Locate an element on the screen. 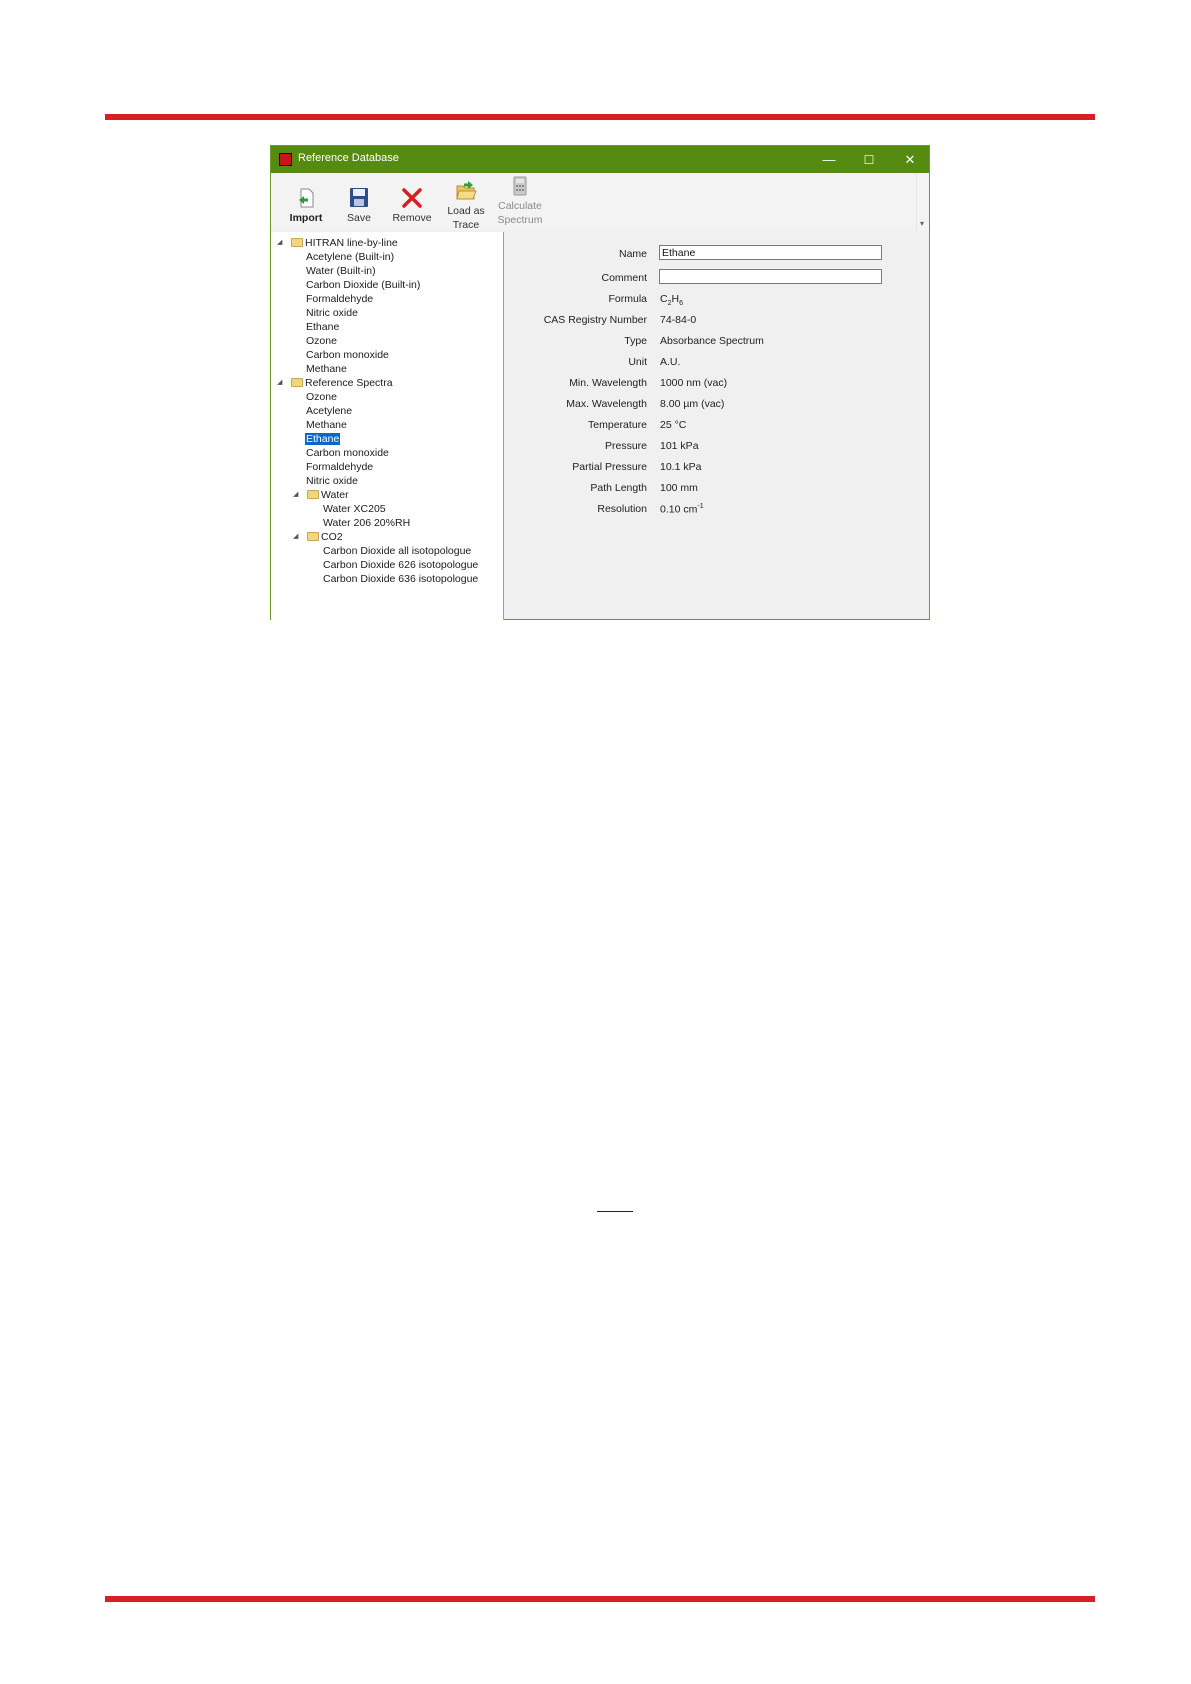 The image size is (1191, 1684). overflow-arrow-icon: ▾ is located at coordinates (922, 223).